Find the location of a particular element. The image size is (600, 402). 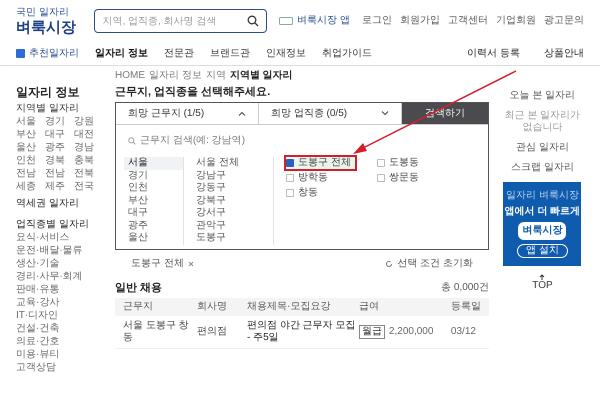

region-link: 충북 is located at coordinates (89, 161).